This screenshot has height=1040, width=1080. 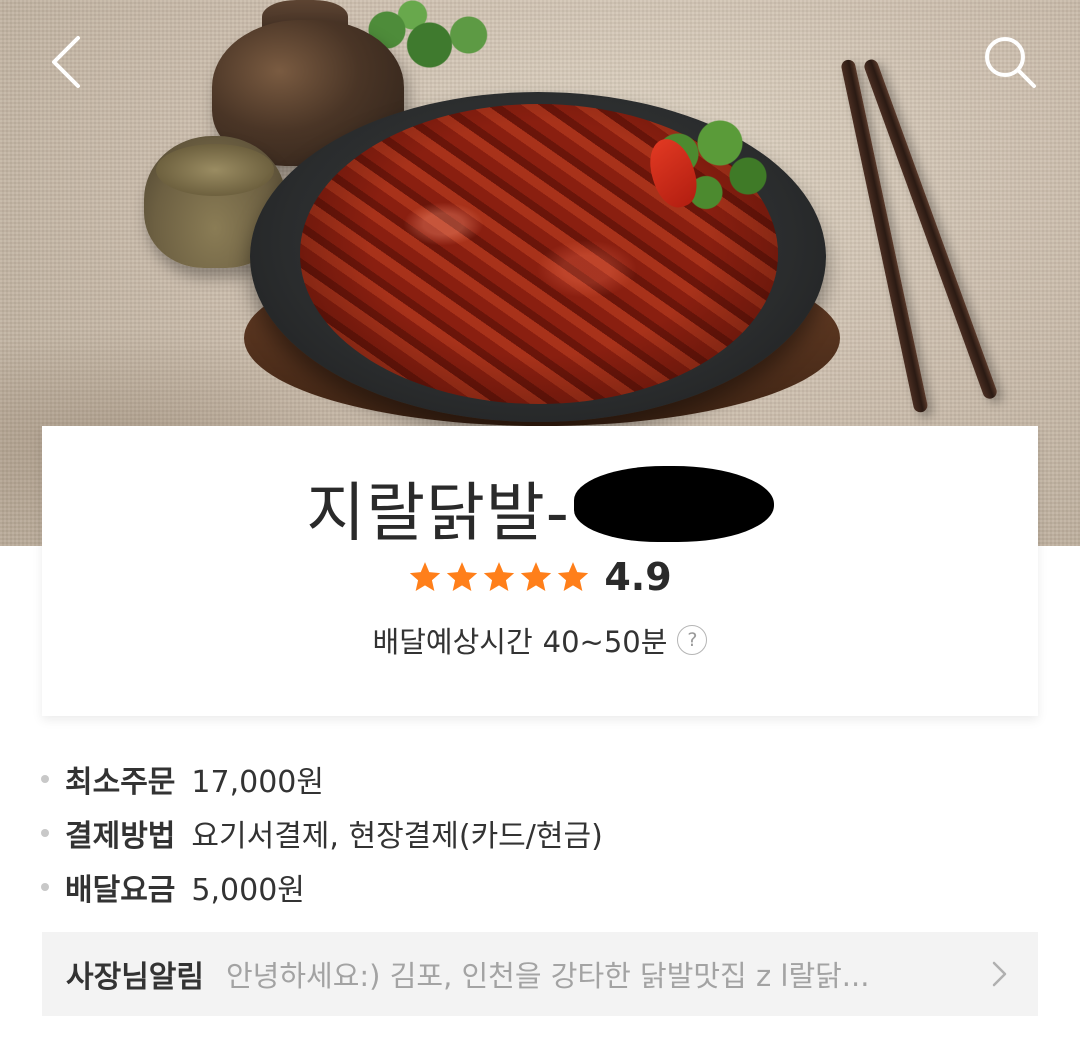 I want to click on store-title-row: 지랄닭발-, so click(x=540, y=508).